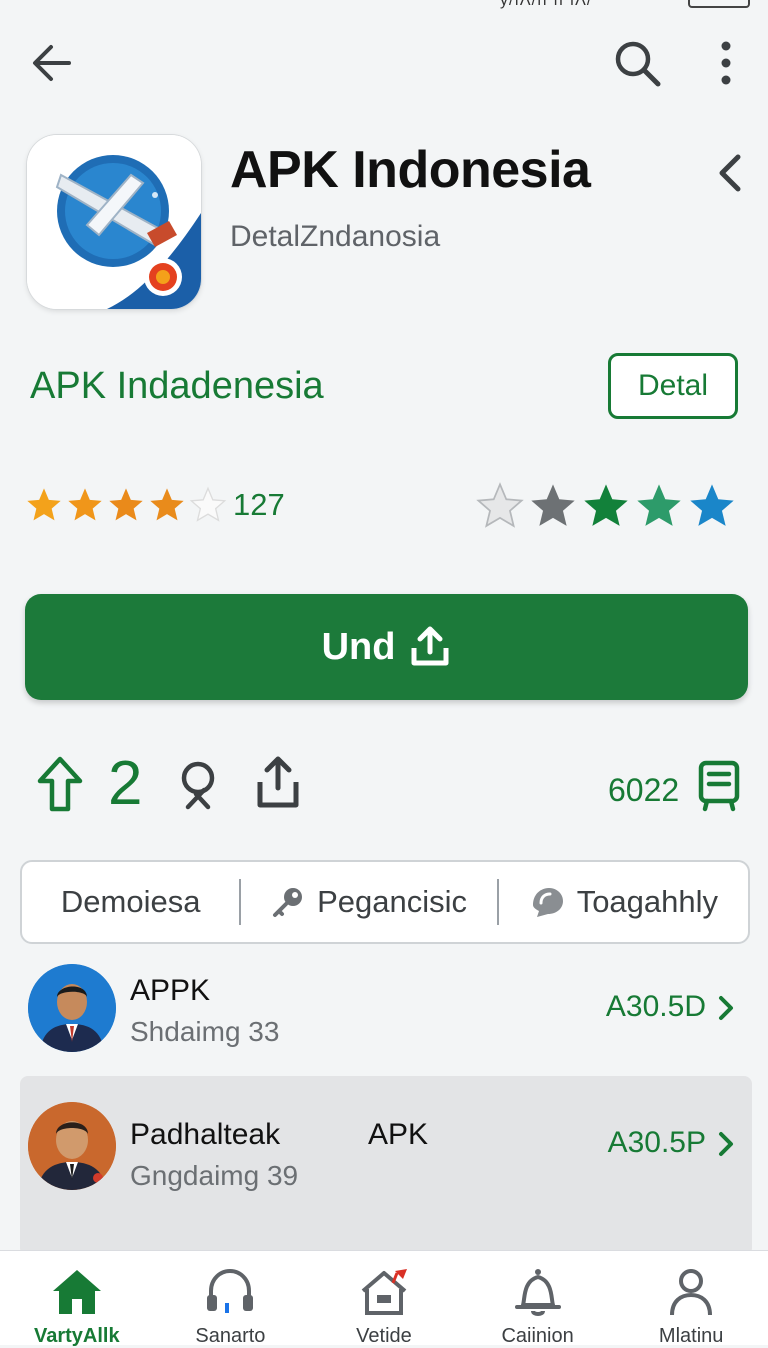  Describe the element at coordinates (76, 1292) in the screenshot. I see `home-icon` at that location.